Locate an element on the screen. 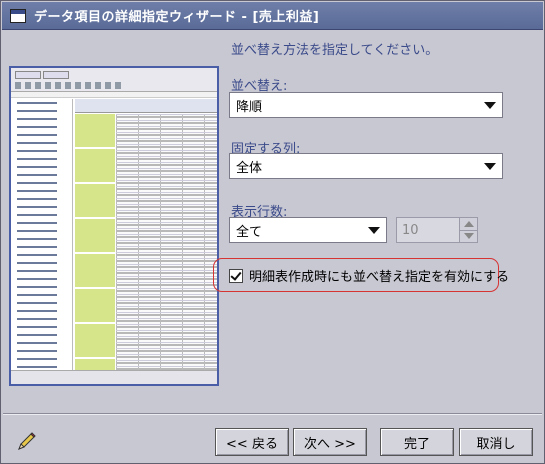 This screenshot has width=545, height=464. sort-order-value: 降順 is located at coordinates (249, 107).